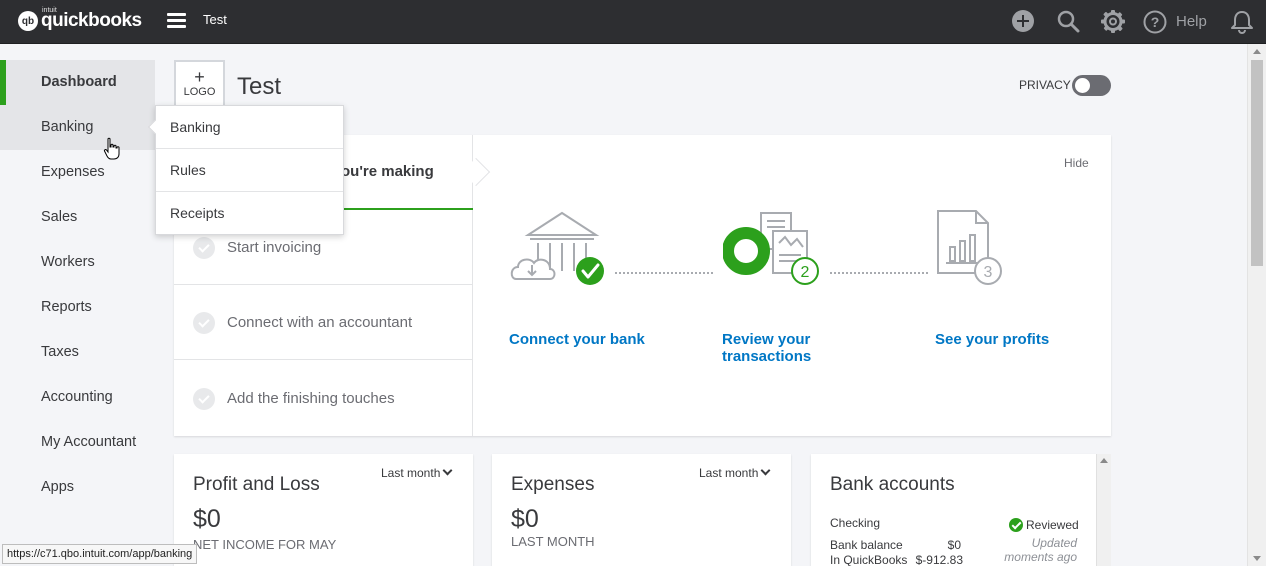 This screenshot has height=566, width=1266. I want to click on sidebar-item-reports: Reports, so click(77, 307).